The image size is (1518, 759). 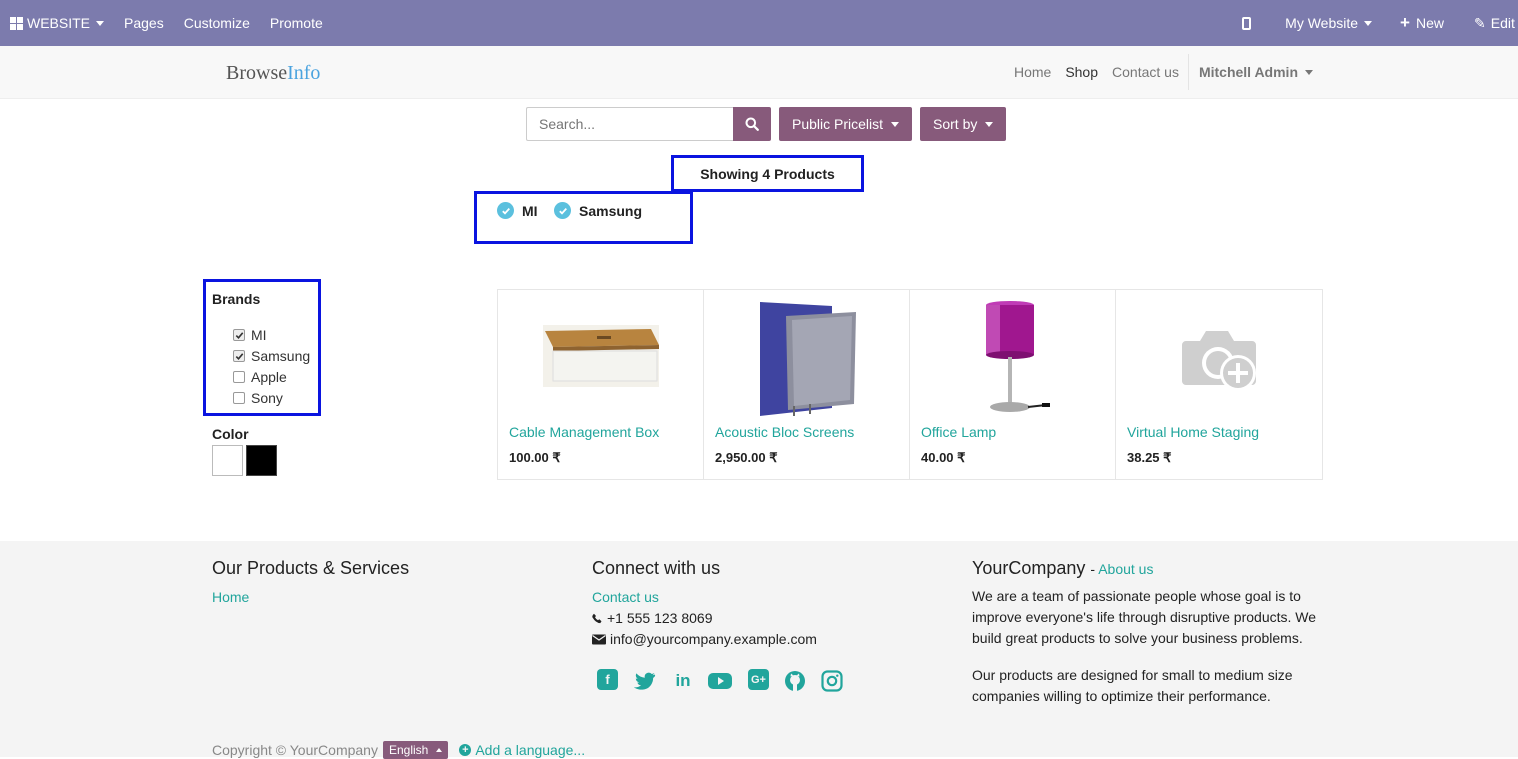 What do you see at coordinates (217, 23) in the screenshot?
I see `customize-menu: Customize` at bounding box center [217, 23].